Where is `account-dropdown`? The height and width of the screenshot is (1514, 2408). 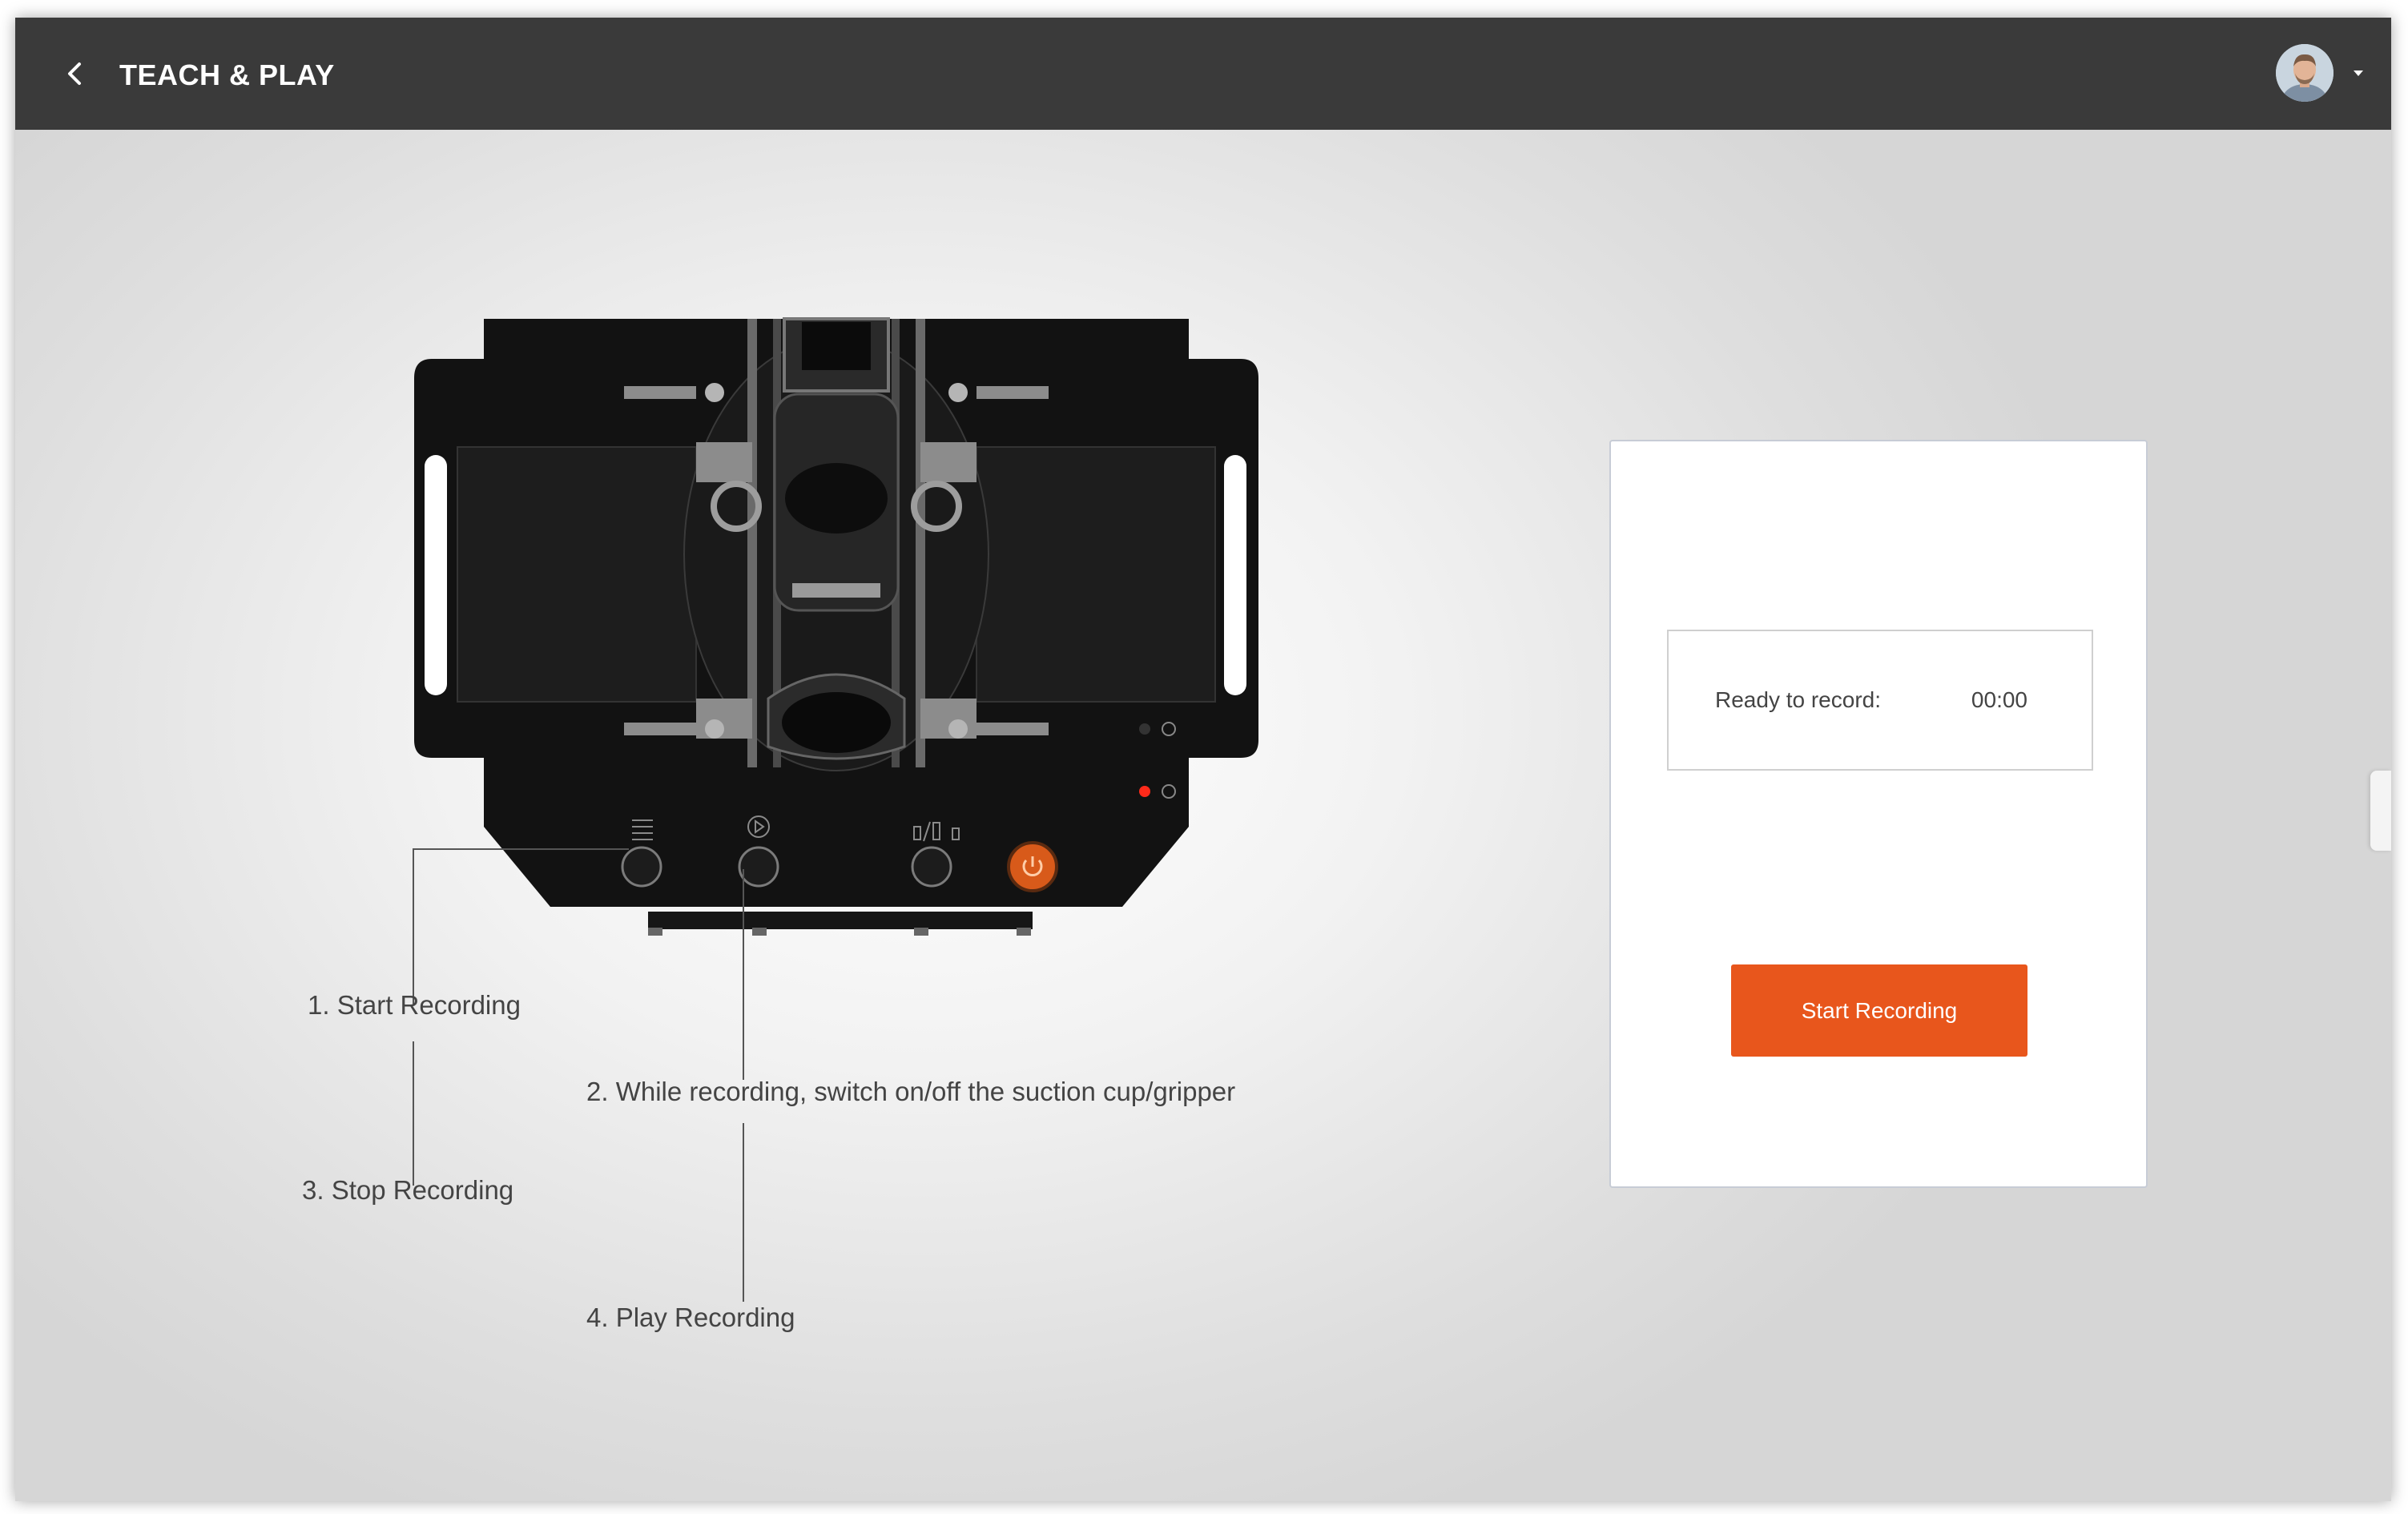 account-dropdown is located at coordinates (2358, 73).